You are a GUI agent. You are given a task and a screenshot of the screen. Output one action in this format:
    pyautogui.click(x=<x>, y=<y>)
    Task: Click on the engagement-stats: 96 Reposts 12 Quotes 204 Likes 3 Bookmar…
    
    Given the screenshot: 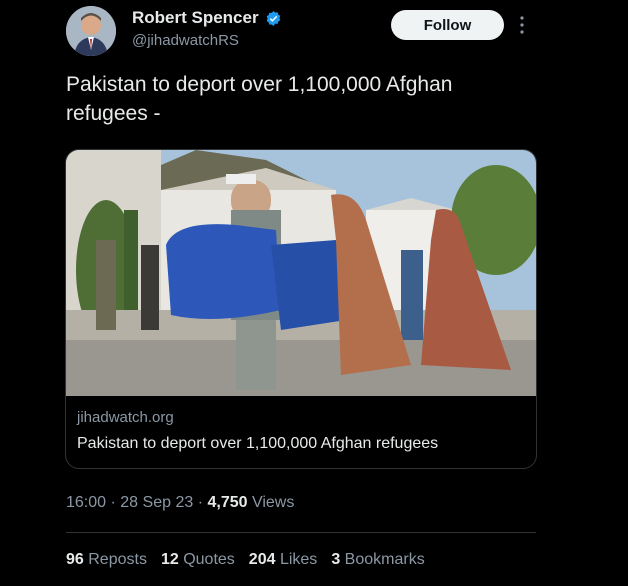 What is the action you would take?
    pyautogui.click(x=245, y=560)
    